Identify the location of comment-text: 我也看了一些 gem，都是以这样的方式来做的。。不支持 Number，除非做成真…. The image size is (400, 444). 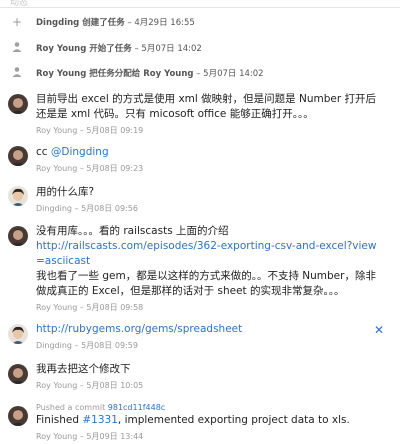
(206, 283).